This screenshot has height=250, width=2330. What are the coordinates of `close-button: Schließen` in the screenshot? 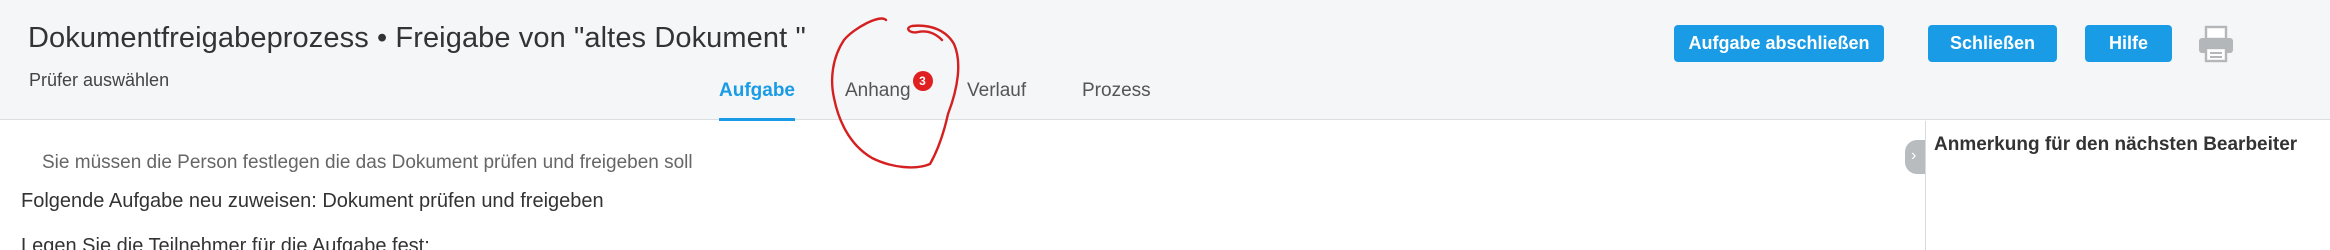 It's located at (1992, 43).